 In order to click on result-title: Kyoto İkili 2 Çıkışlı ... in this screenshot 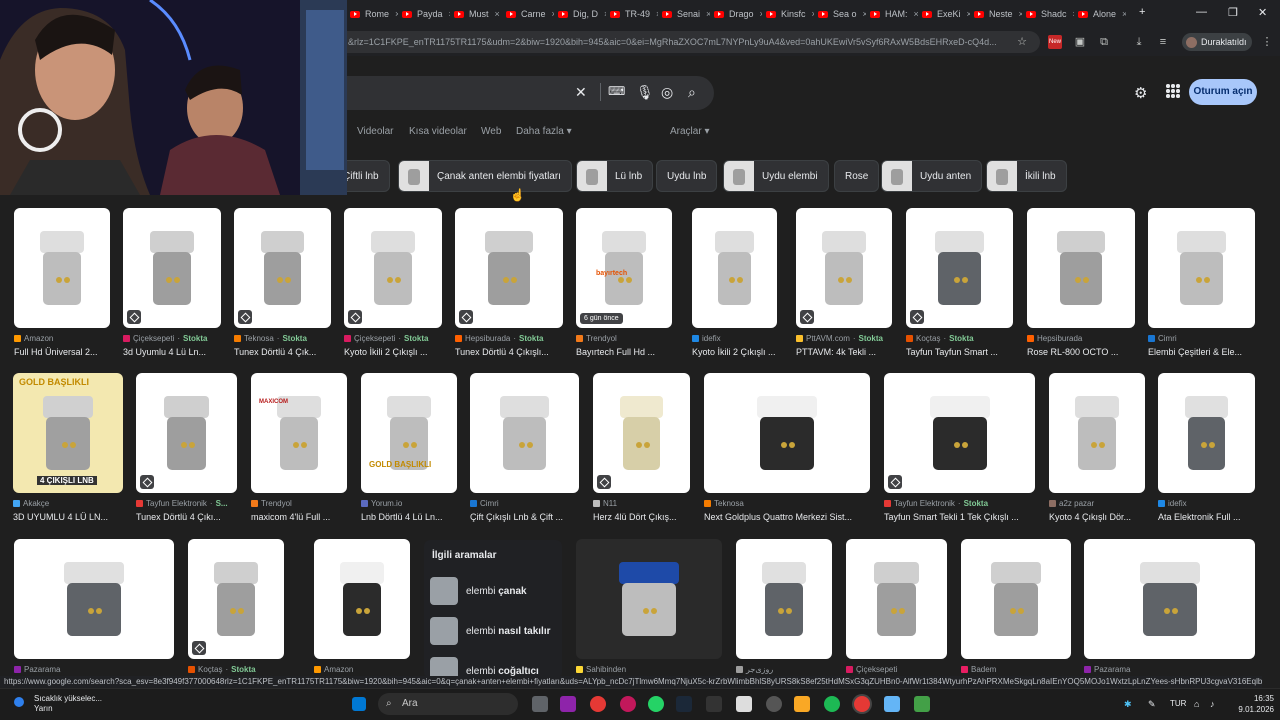, I will do `click(737, 352)`.